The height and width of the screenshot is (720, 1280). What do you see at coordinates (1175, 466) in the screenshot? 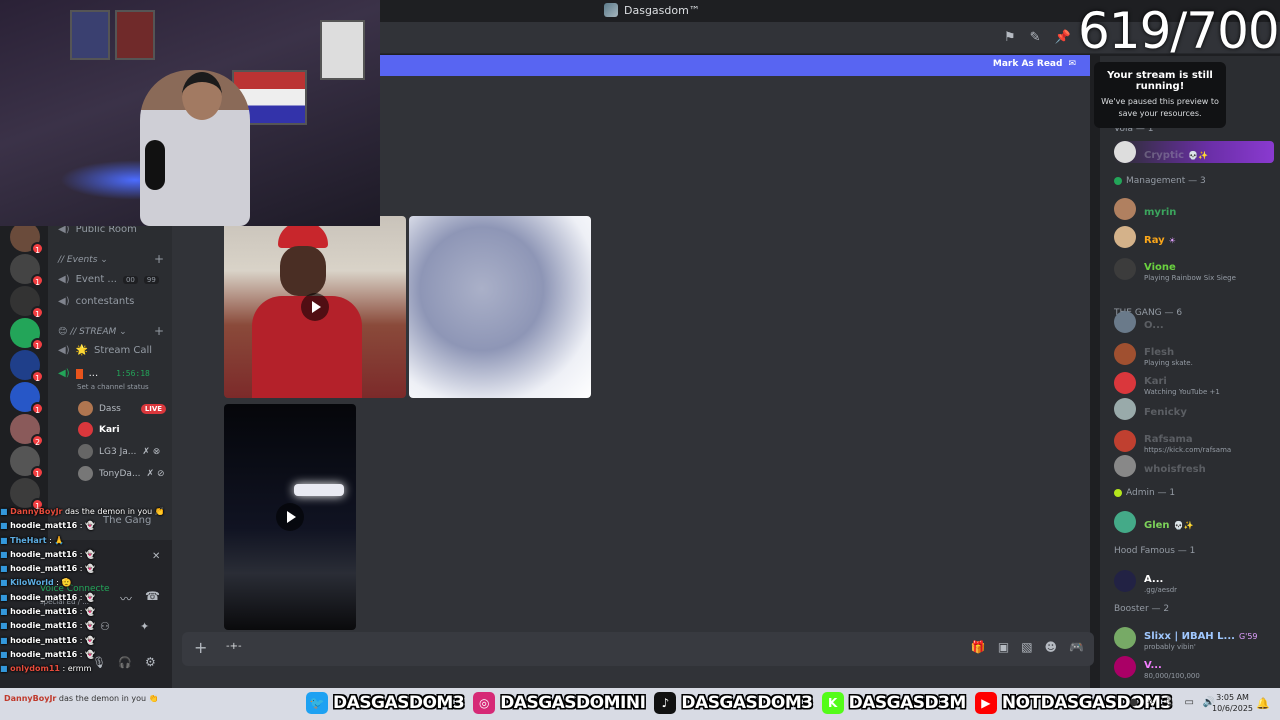
I see `member-text: whoisfresh` at bounding box center [1175, 466].